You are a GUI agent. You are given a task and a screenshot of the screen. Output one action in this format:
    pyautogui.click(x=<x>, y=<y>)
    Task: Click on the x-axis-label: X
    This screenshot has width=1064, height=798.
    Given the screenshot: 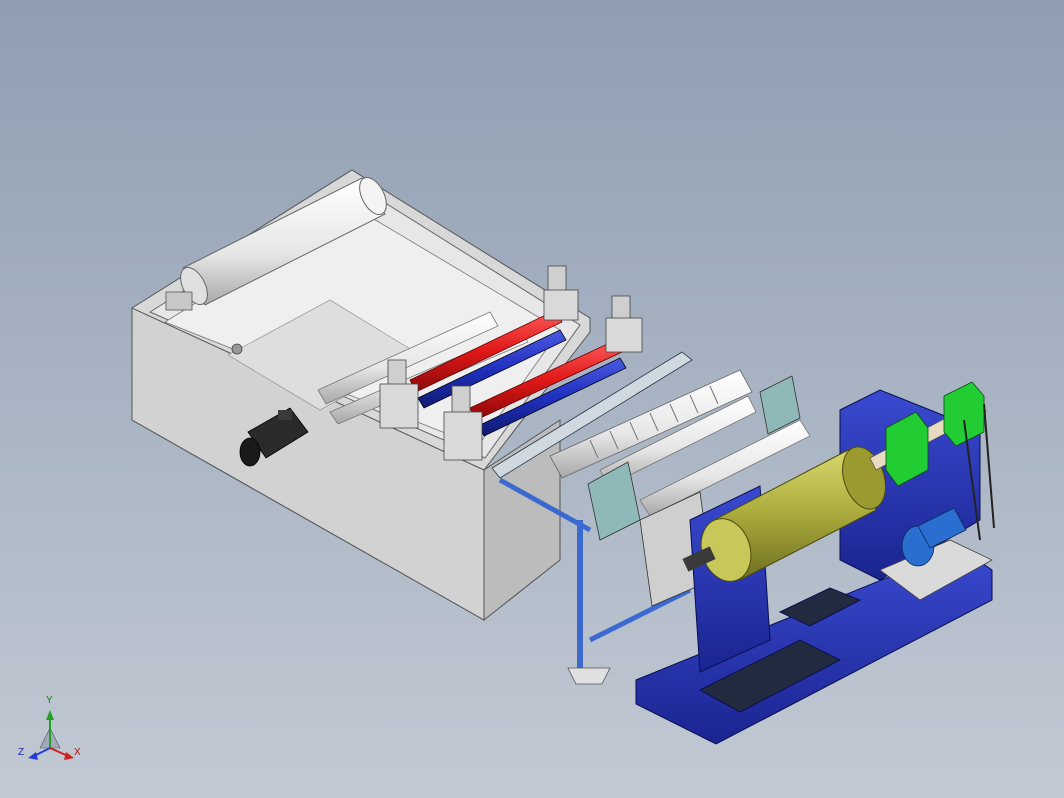 What is the action you would take?
    pyautogui.click(x=77, y=752)
    